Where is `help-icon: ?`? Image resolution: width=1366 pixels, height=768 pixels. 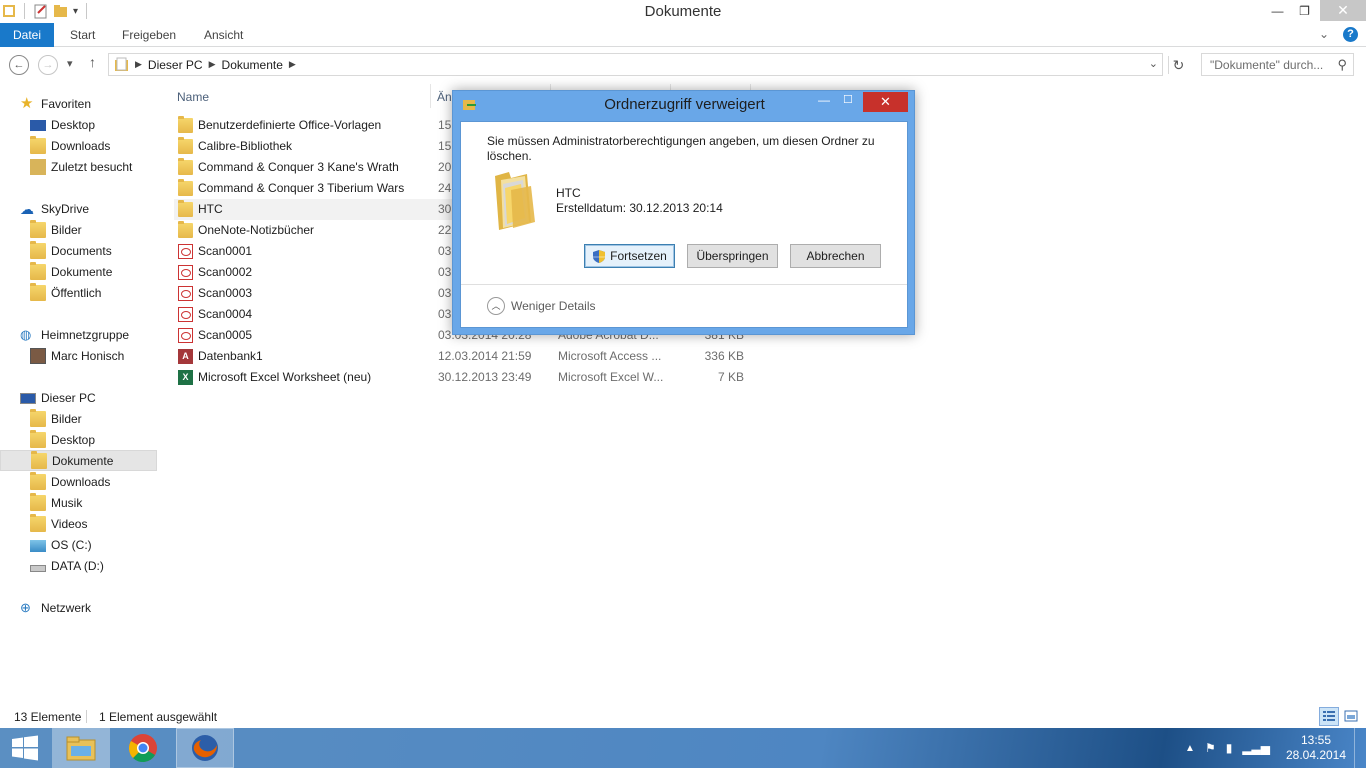
help-icon: ? is located at coordinates (1350, 34).